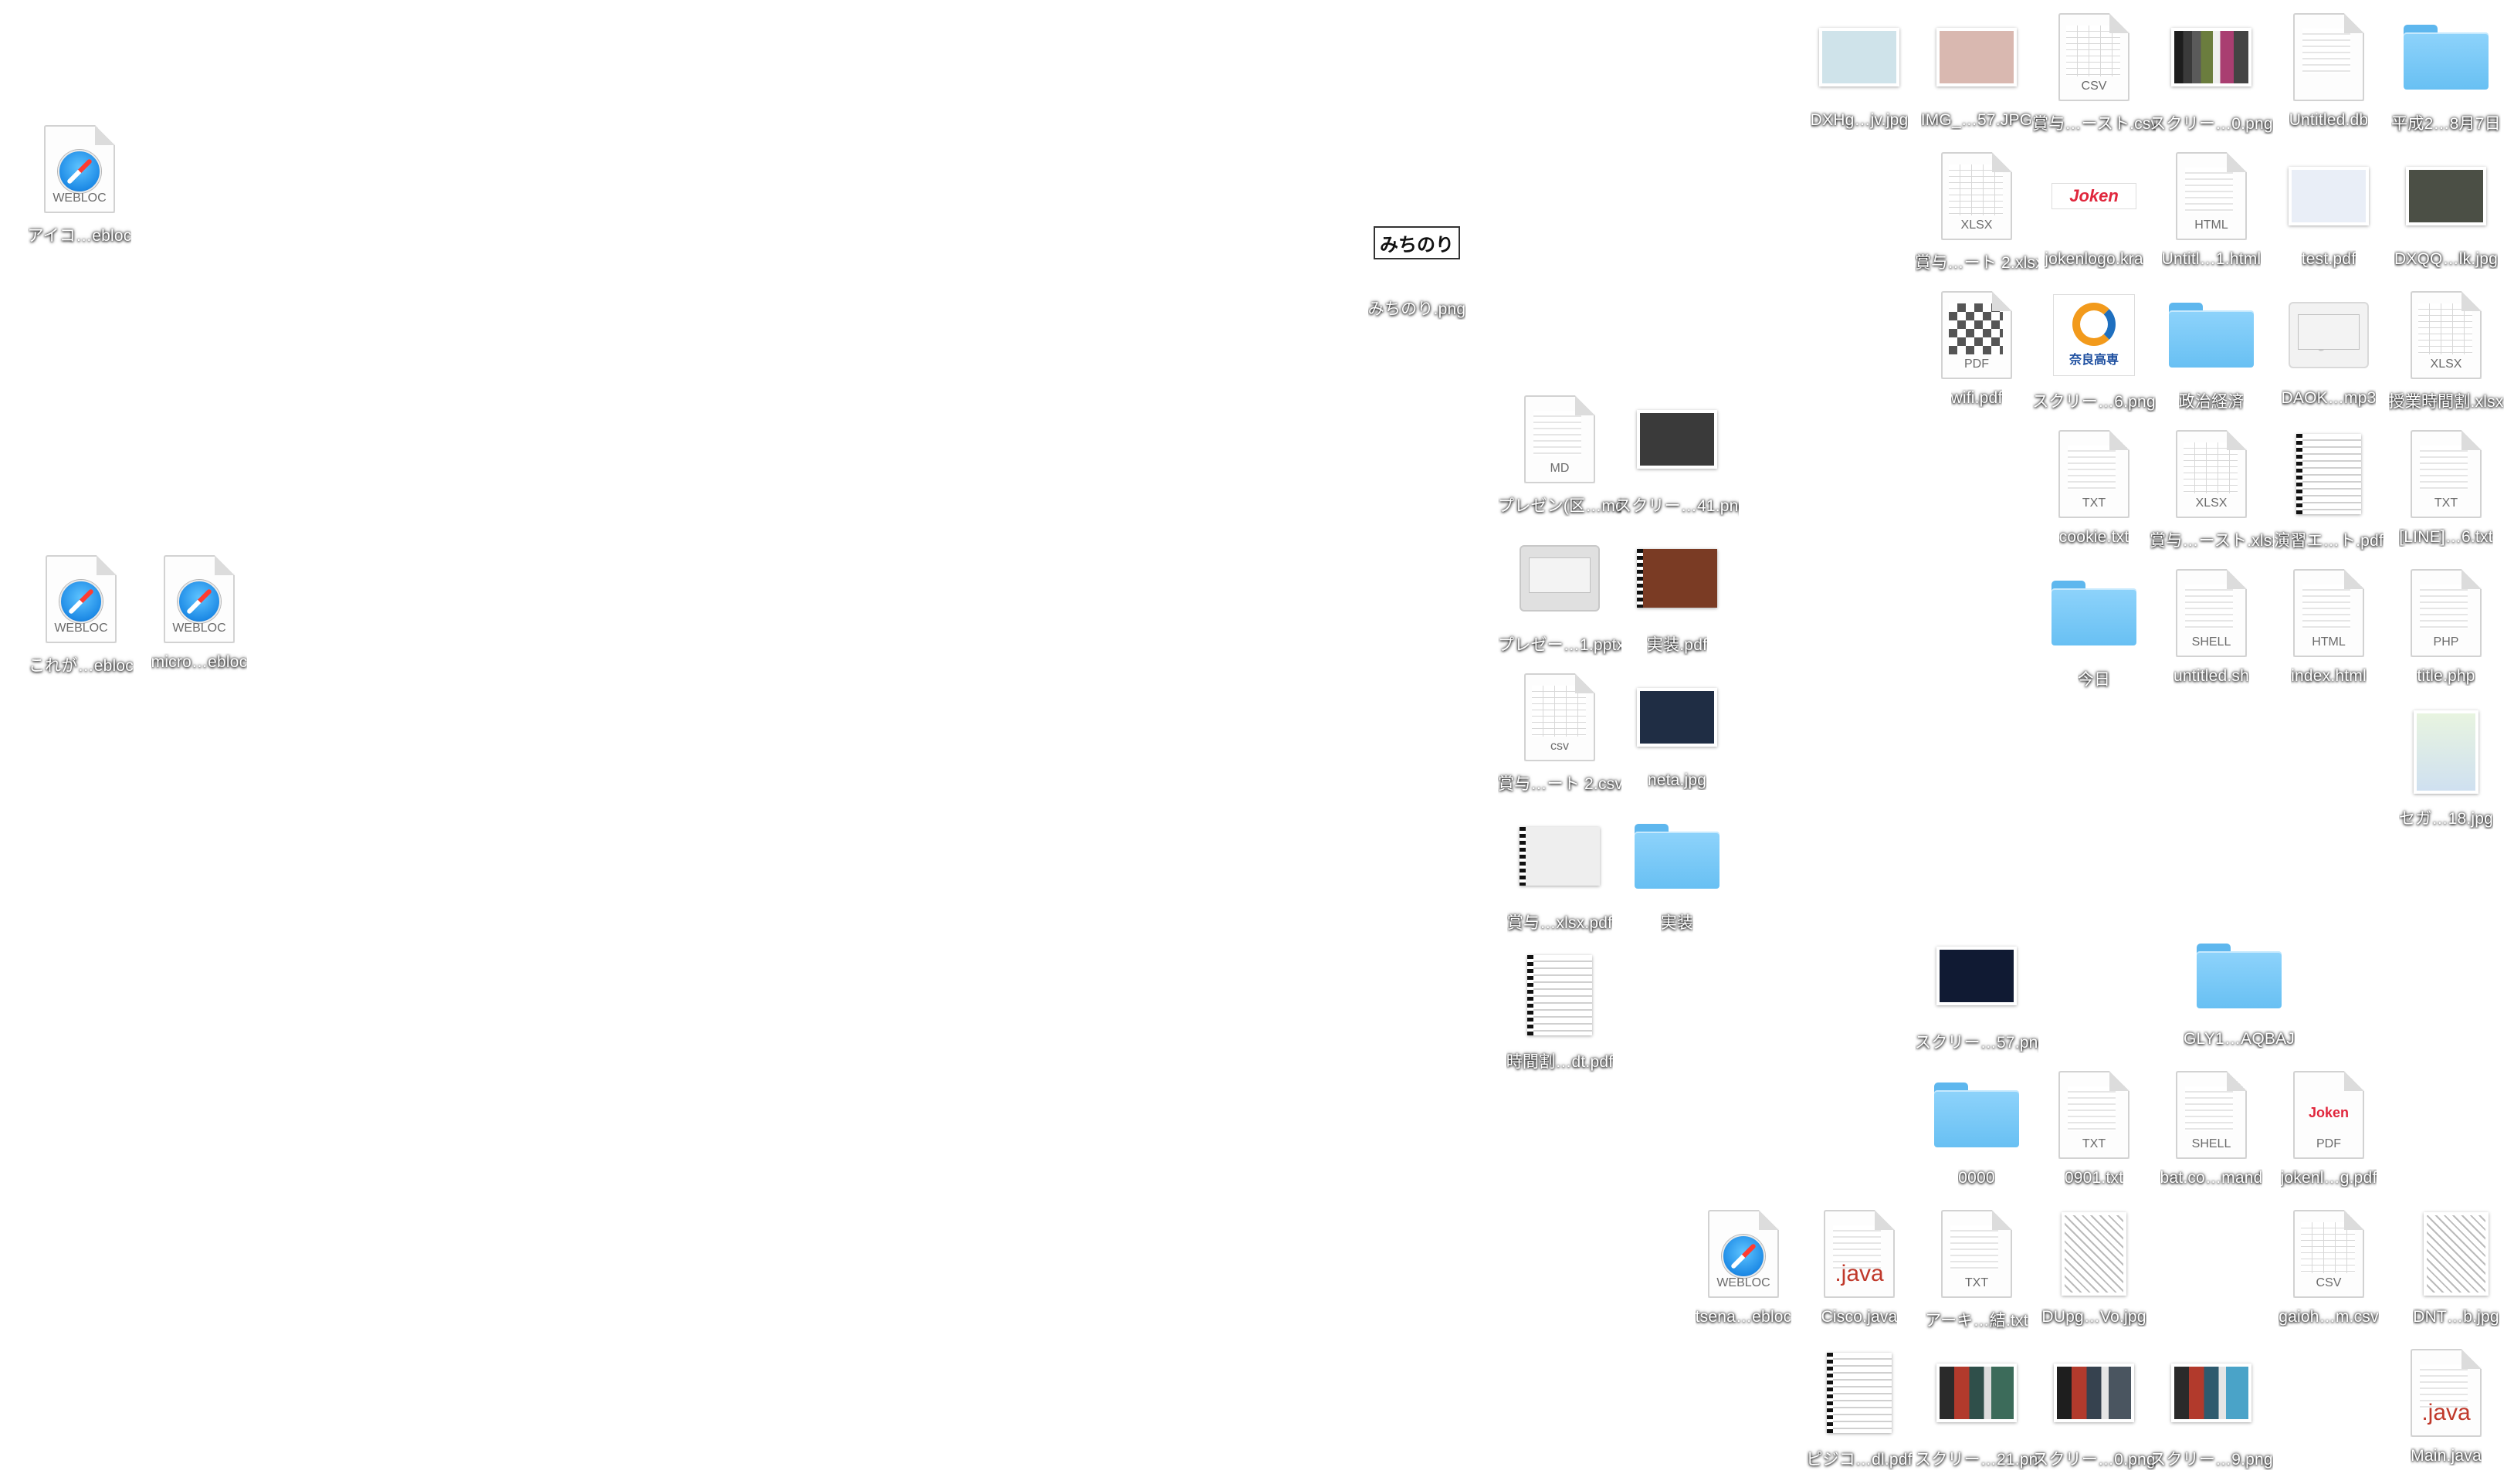 This screenshot has height=1484, width=2514. I want to click on desktop-file-icon: ♫ DAOK…mp3, so click(2329, 352).